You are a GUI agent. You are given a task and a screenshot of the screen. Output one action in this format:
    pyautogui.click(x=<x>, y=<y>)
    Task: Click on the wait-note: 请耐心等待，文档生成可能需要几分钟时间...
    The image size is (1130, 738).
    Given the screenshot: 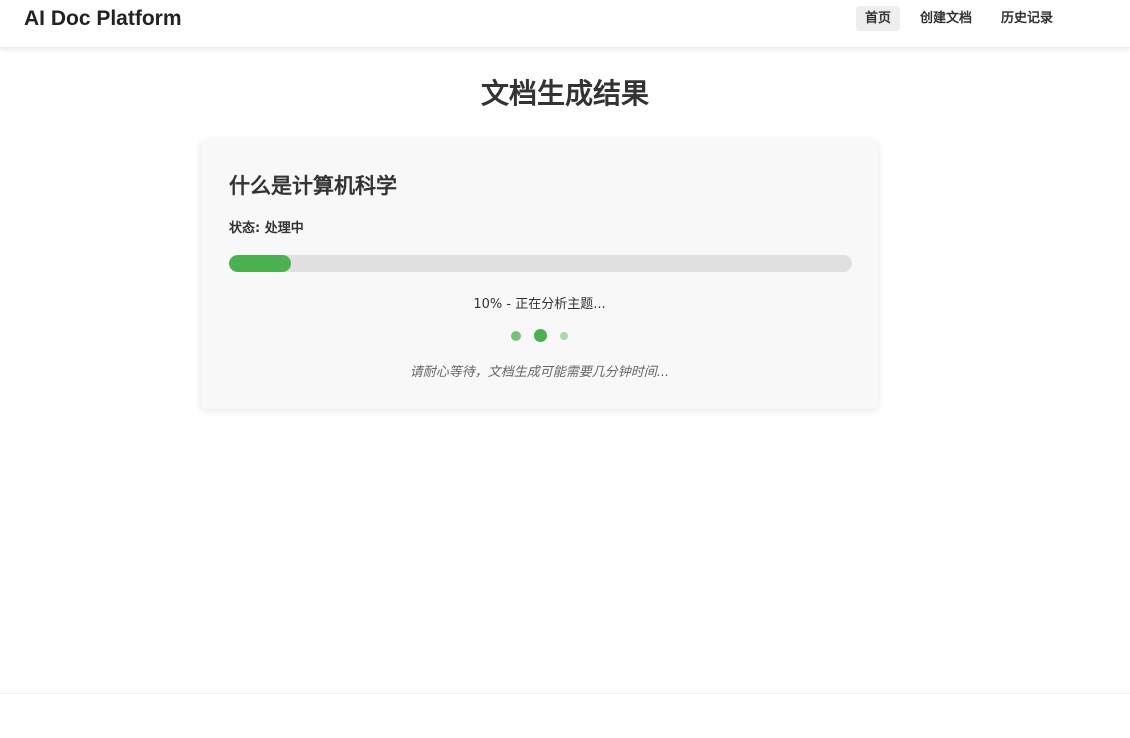 What is the action you would take?
    pyautogui.click(x=539, y=372)
    